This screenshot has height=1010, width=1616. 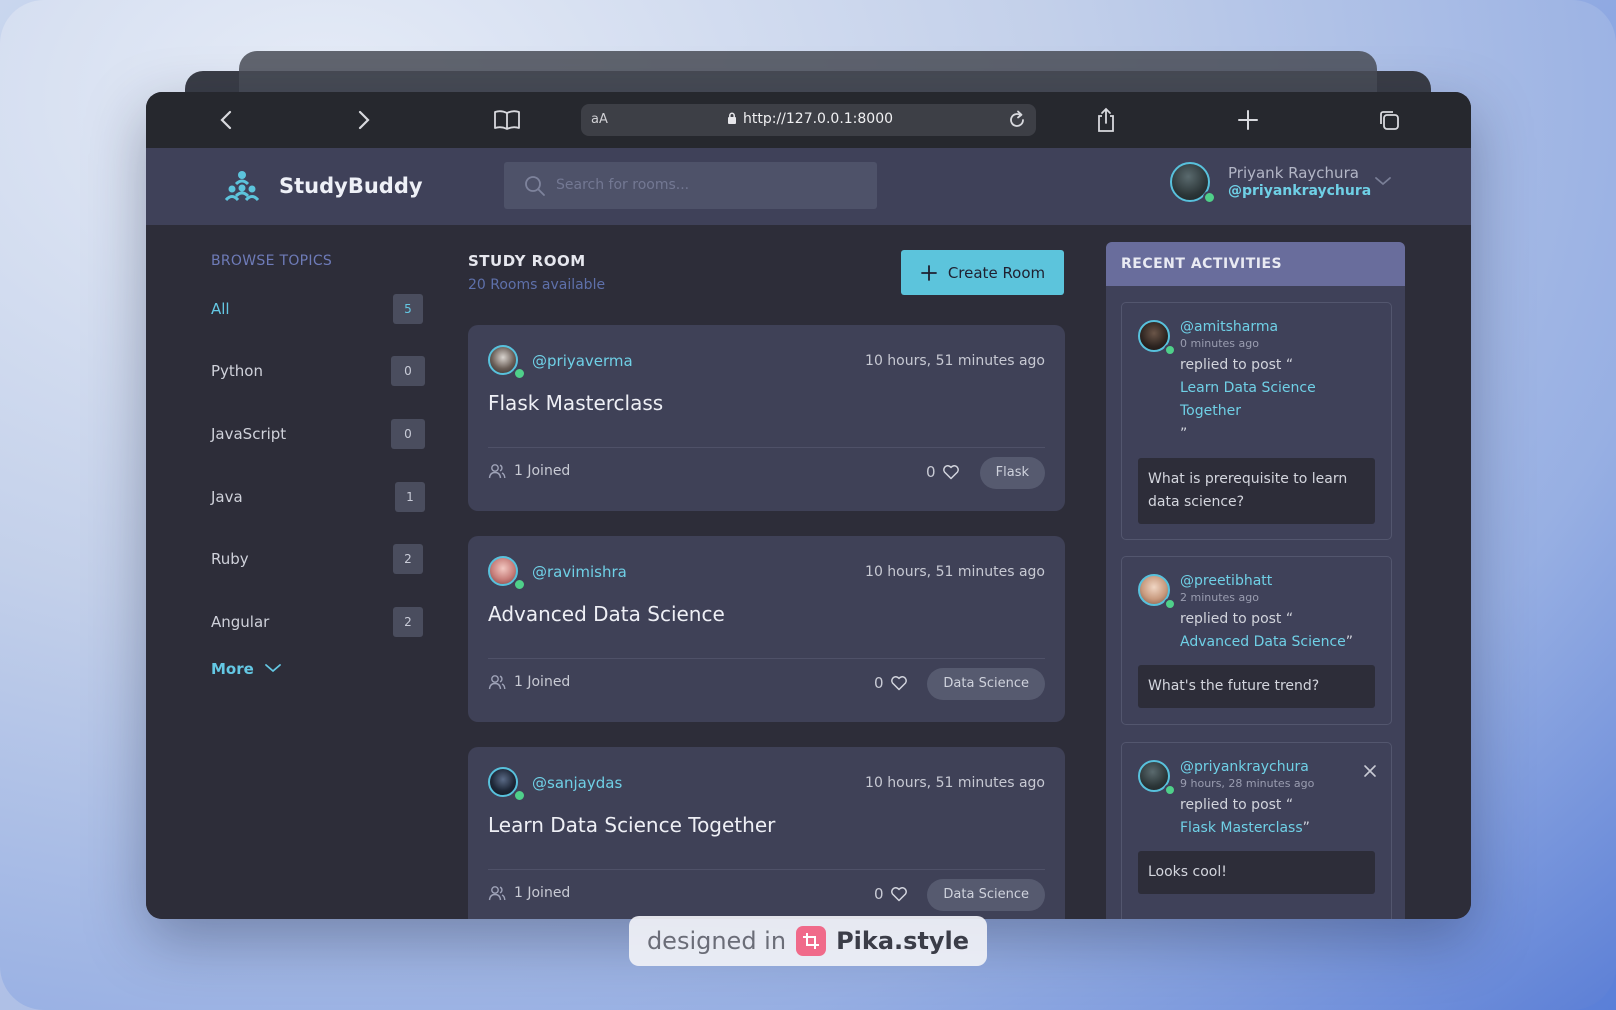 I want to click on activity-user: @preetibhatt, so click(x=1226, y=581).